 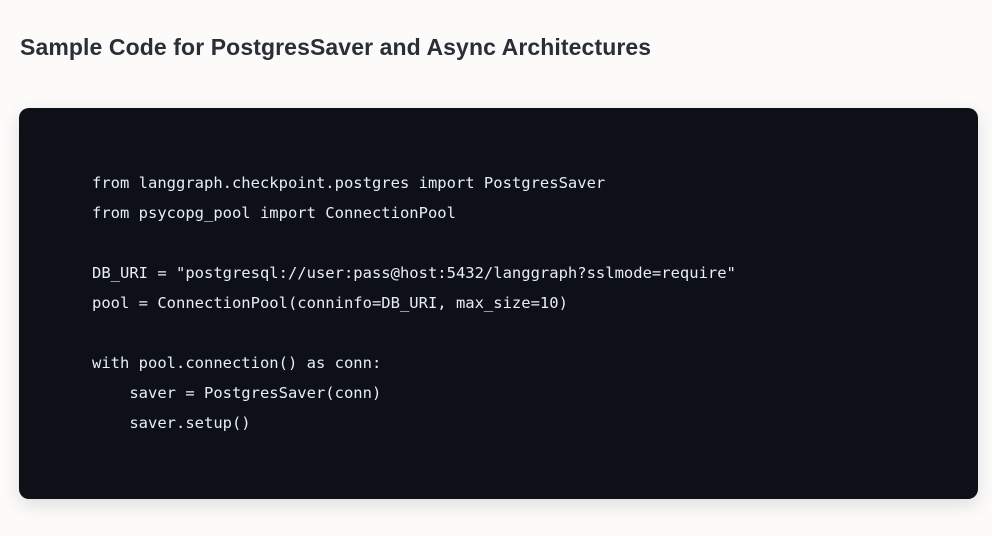 What do you see at coordinates (237, 393) in the screenshot?
I see `code-line: saver = PostgresSaver(conn)` at bounding box center [237, 393].